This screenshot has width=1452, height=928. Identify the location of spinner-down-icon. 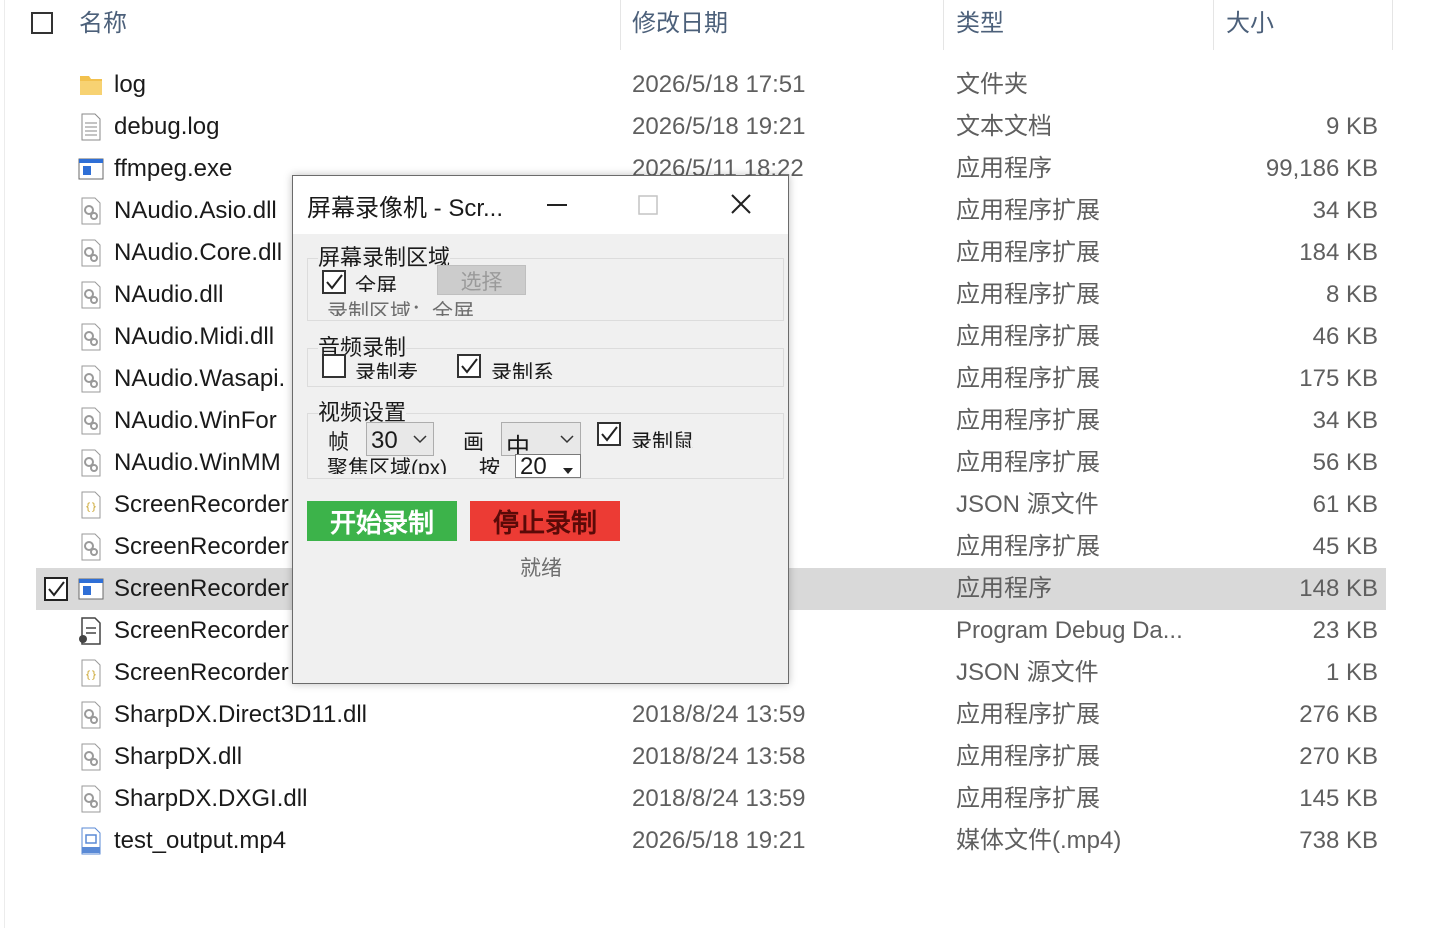
(568, 471).